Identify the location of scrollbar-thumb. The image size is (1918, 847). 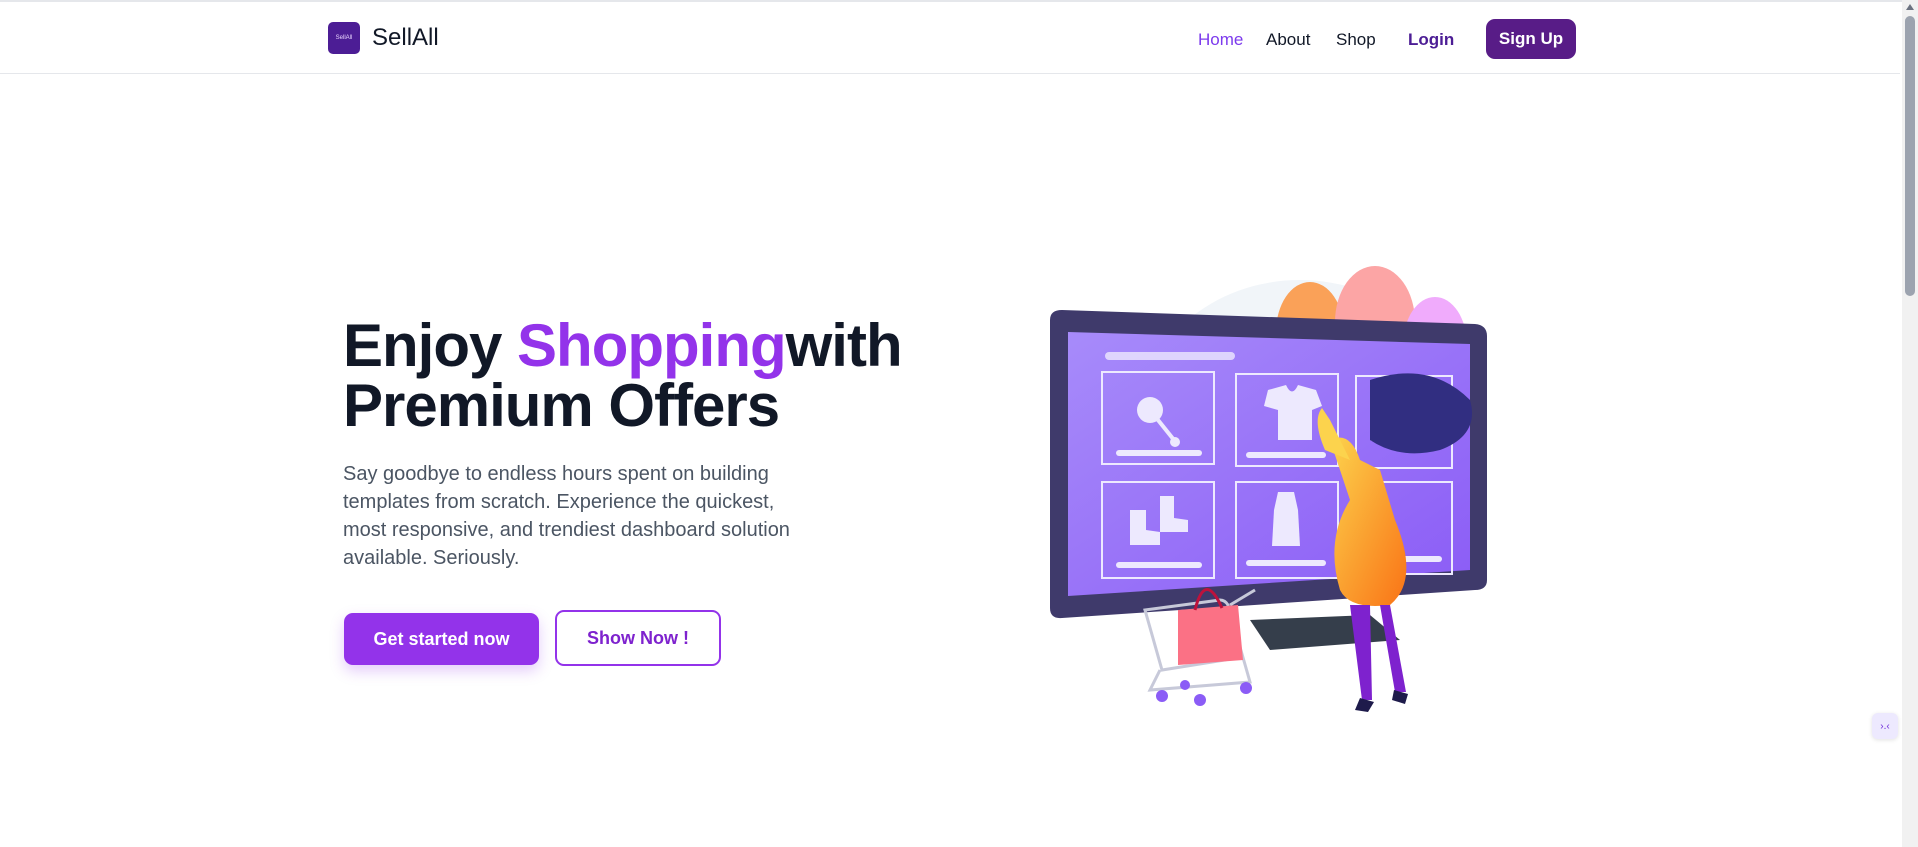
(1910, 156).